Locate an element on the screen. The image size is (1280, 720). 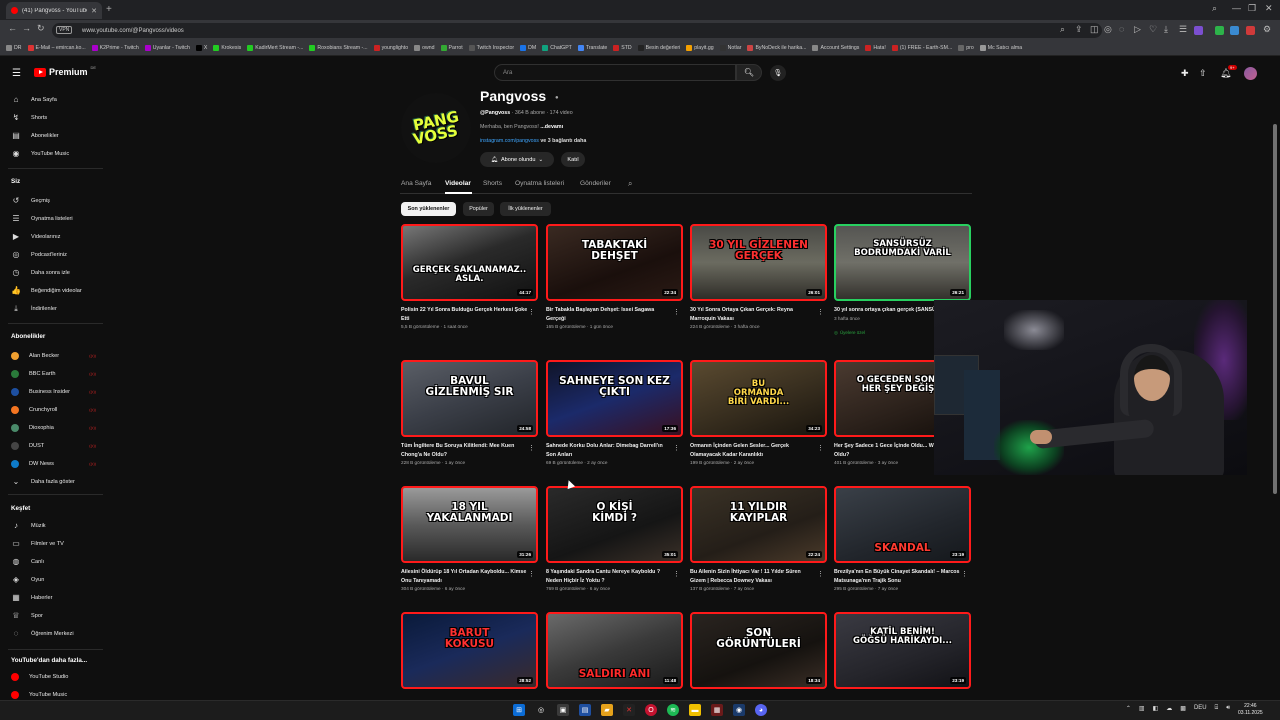
video-thumbnail: SALDIRI ANI 11:48 is located at coordinates (614, 650).